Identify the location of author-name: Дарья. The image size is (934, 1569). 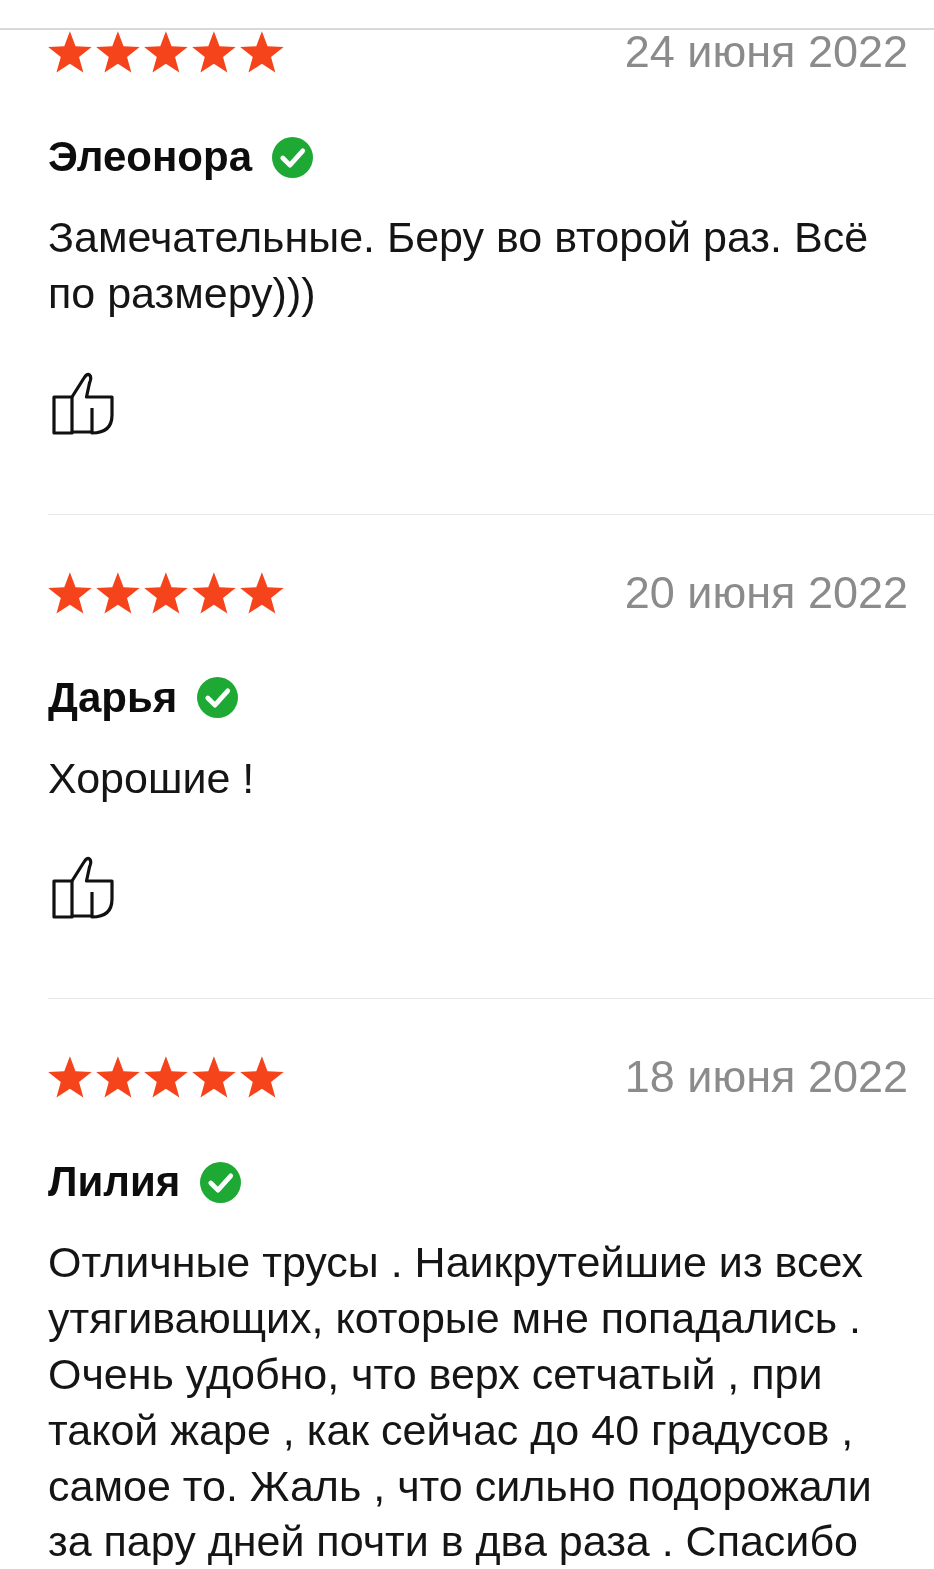
(113, 697).